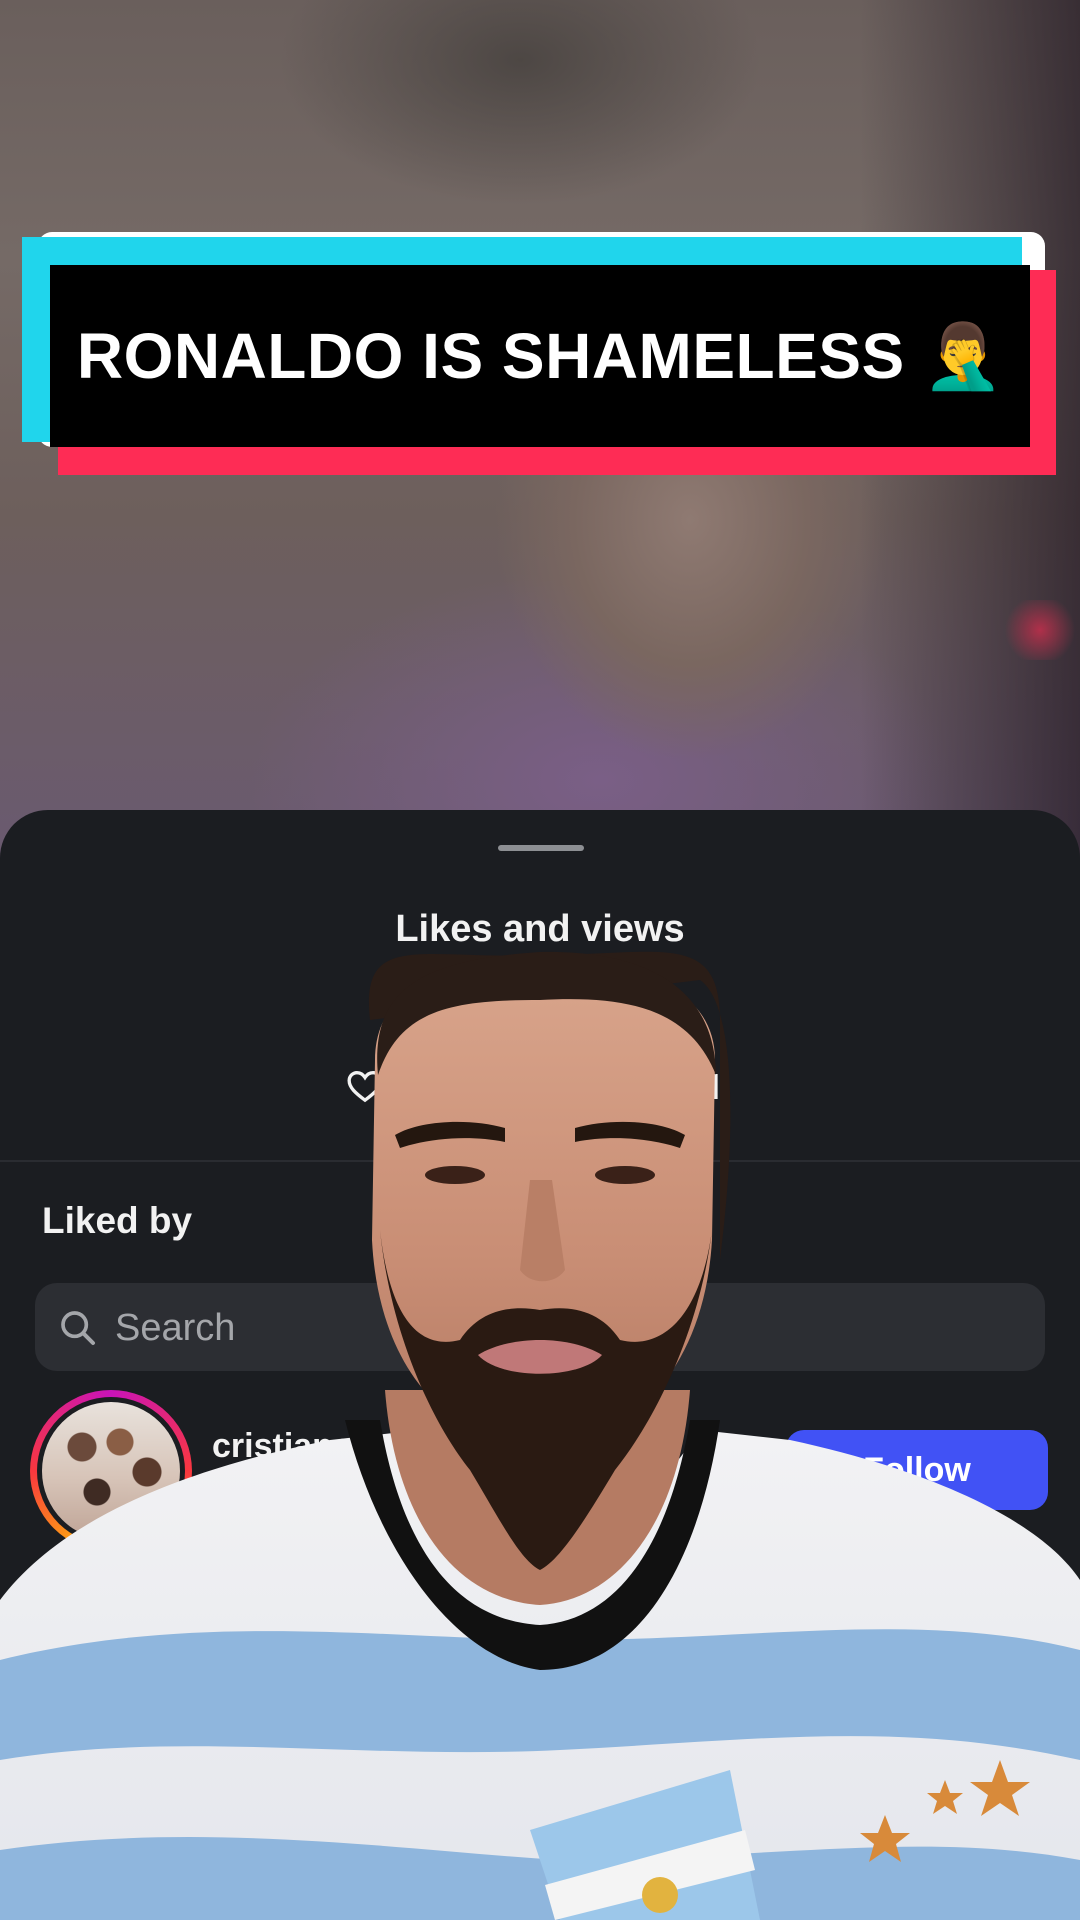 This screenshot has width=1080, height=1920. What do you see at coordinates (283, 1446) in the screenshot?
I see `username: cristiano` at bounding box center [283, 1446].